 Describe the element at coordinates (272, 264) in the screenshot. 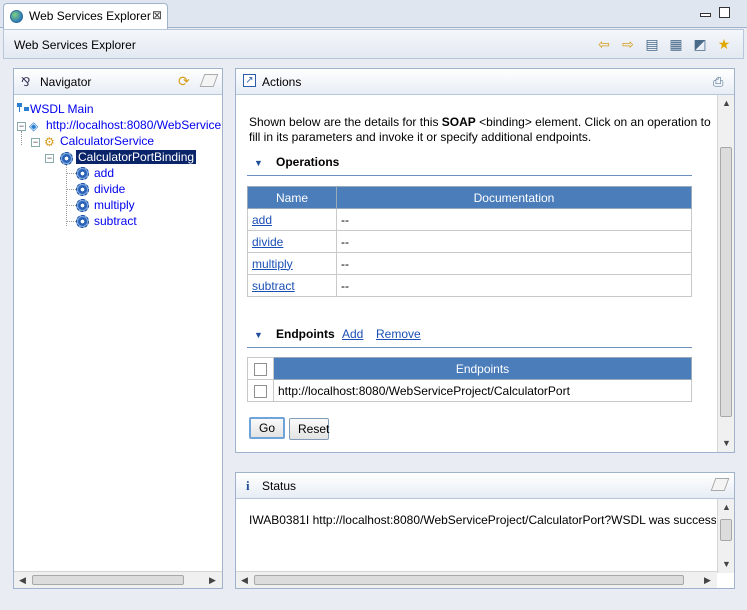

I see `operation-link-multiply: multiply` at that location.